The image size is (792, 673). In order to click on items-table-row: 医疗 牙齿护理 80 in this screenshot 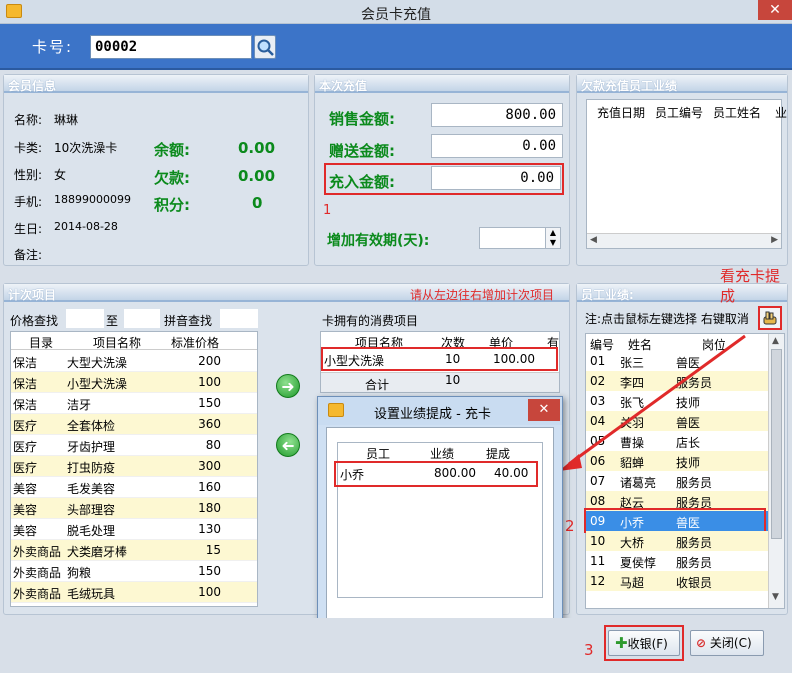, I will do `click(134, 445)`.